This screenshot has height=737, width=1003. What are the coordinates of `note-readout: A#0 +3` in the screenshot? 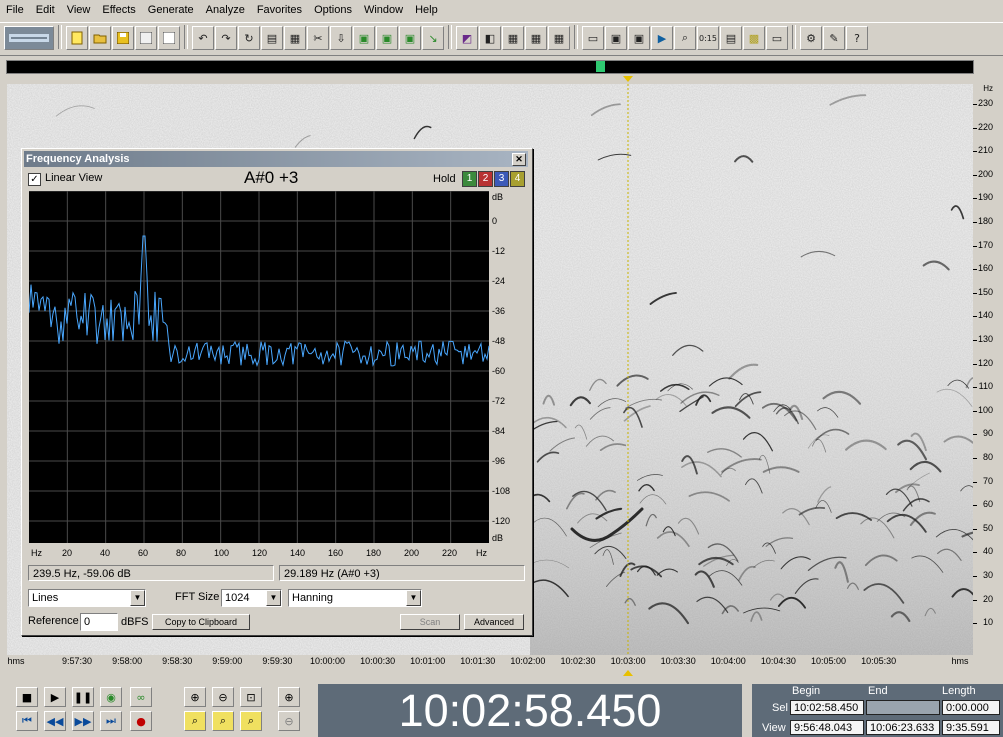 It's located at (271, 177).